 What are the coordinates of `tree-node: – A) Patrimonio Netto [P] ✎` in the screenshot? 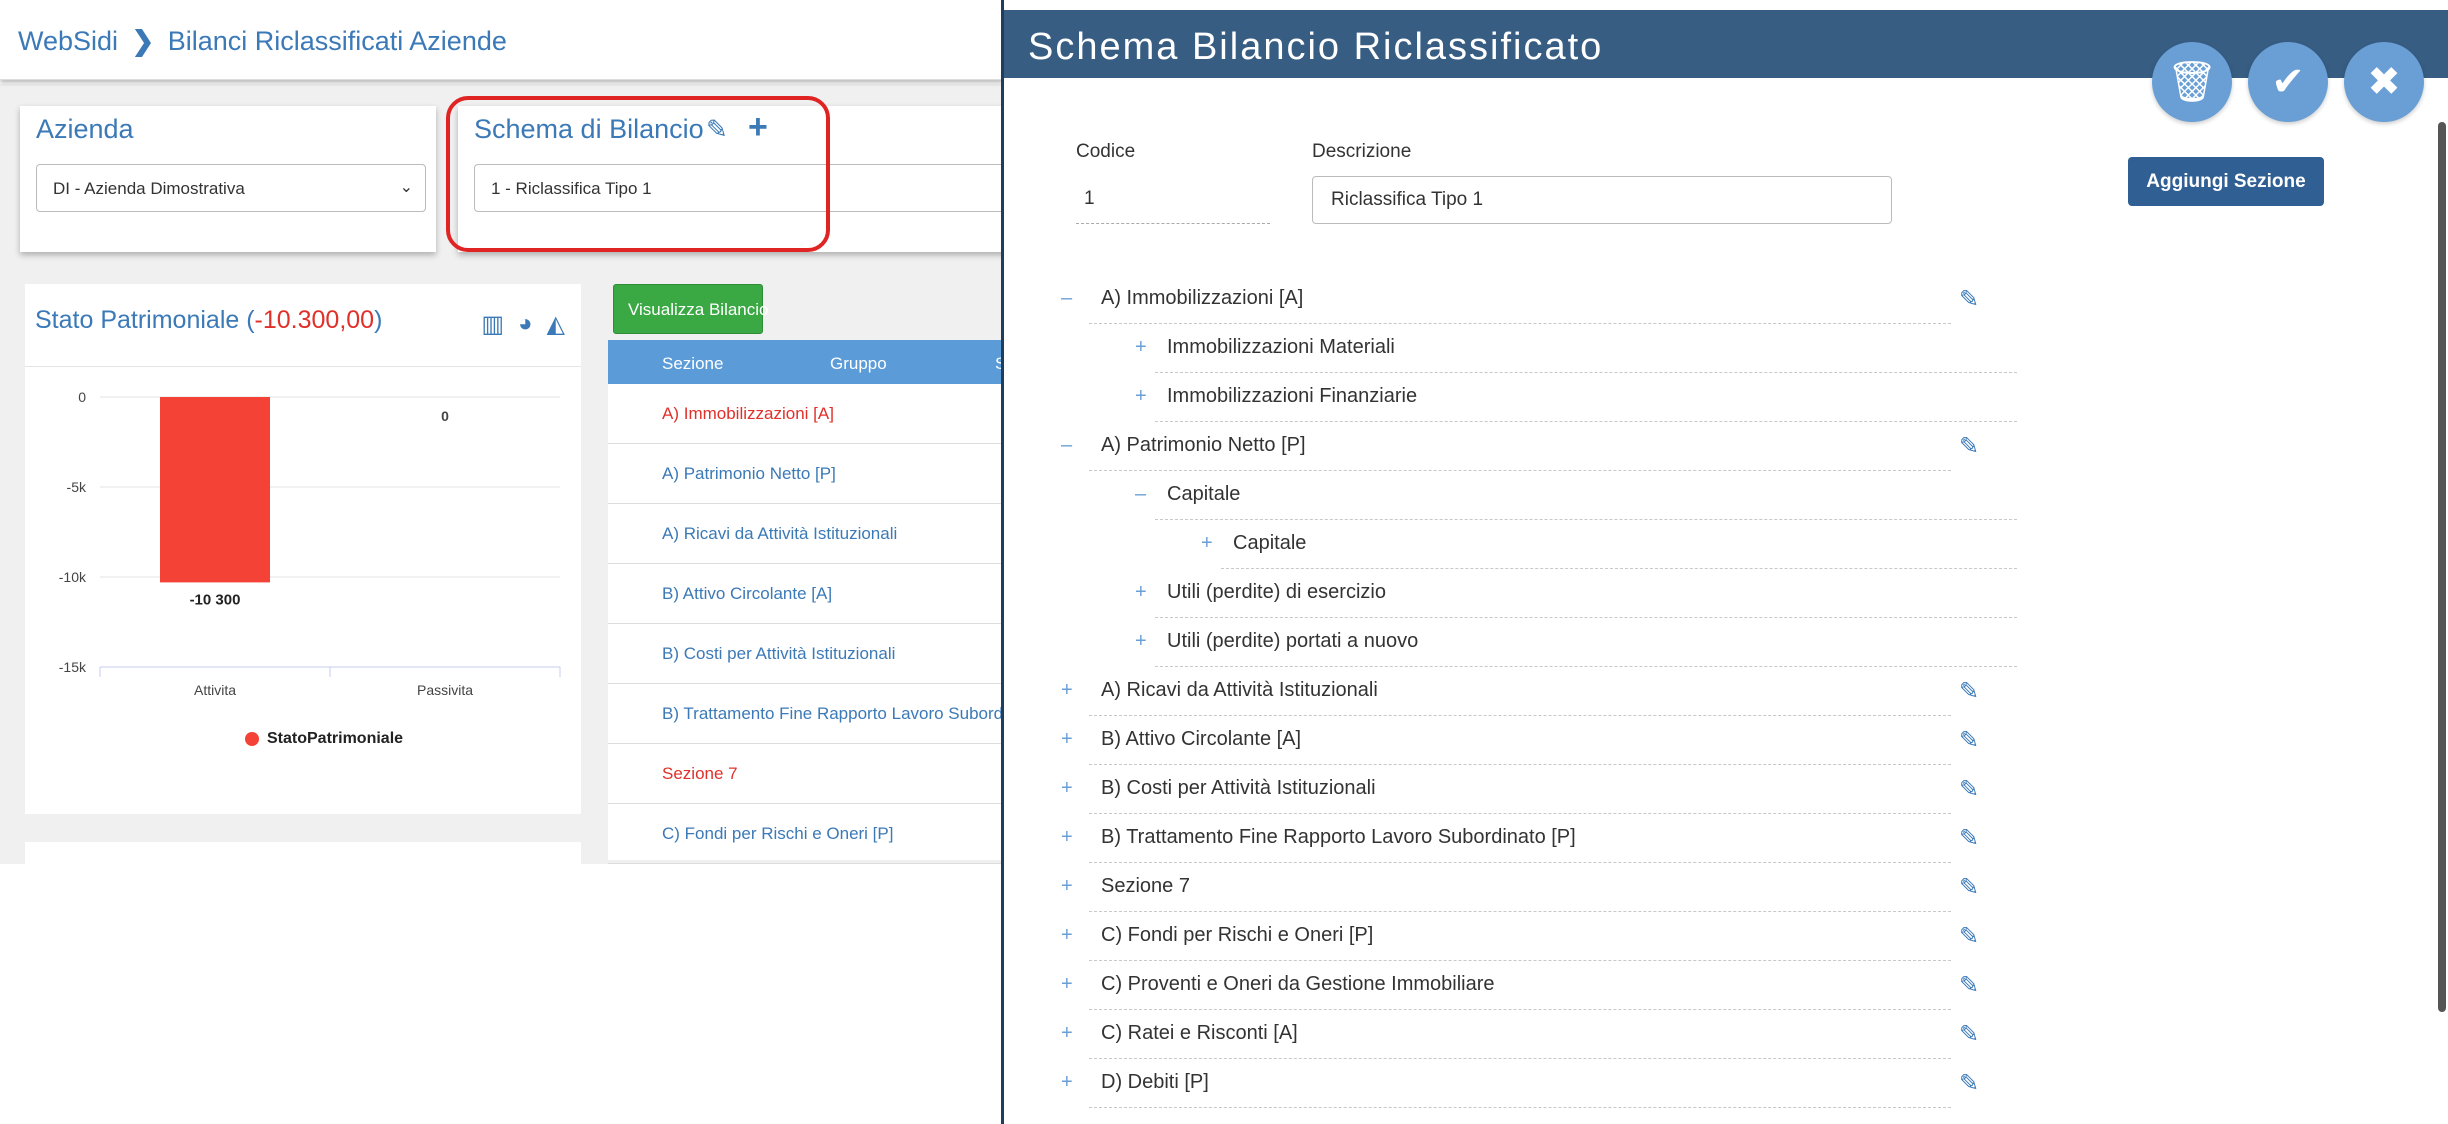 It's located at (1520, 446).